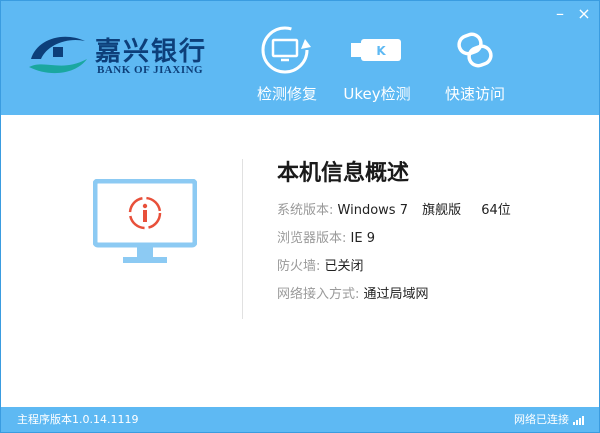 This screenshot has width=600, height=433. I want to click on bank-logo: 嘉兴银行 BANK OF JIAXING, so click(122, 57).